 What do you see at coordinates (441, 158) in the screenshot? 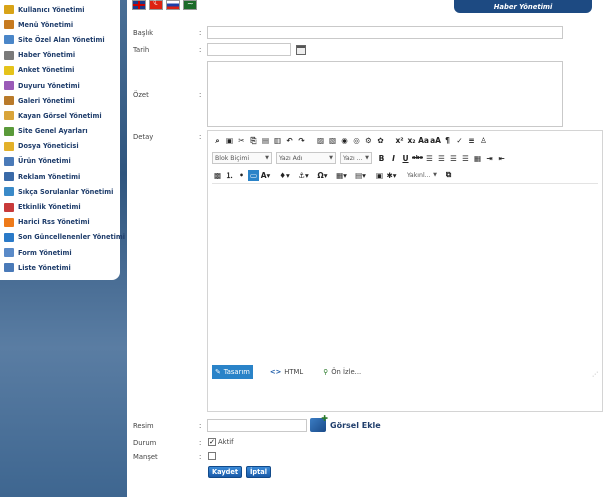
I see `align-center-icon: ☰` at bounding box center [441, 158].